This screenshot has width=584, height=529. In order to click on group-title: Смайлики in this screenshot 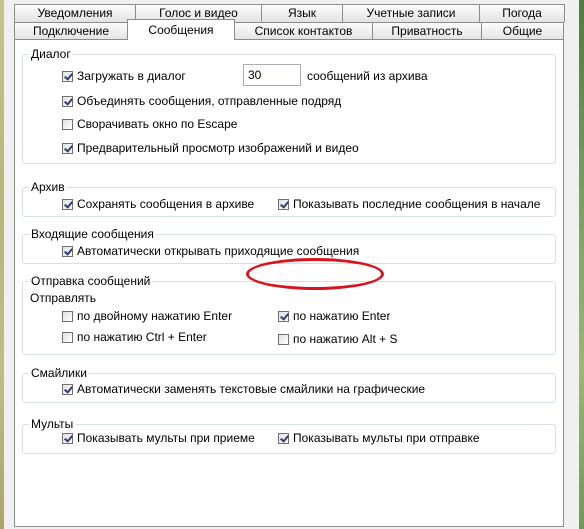, I will do `click(59, 373)`.